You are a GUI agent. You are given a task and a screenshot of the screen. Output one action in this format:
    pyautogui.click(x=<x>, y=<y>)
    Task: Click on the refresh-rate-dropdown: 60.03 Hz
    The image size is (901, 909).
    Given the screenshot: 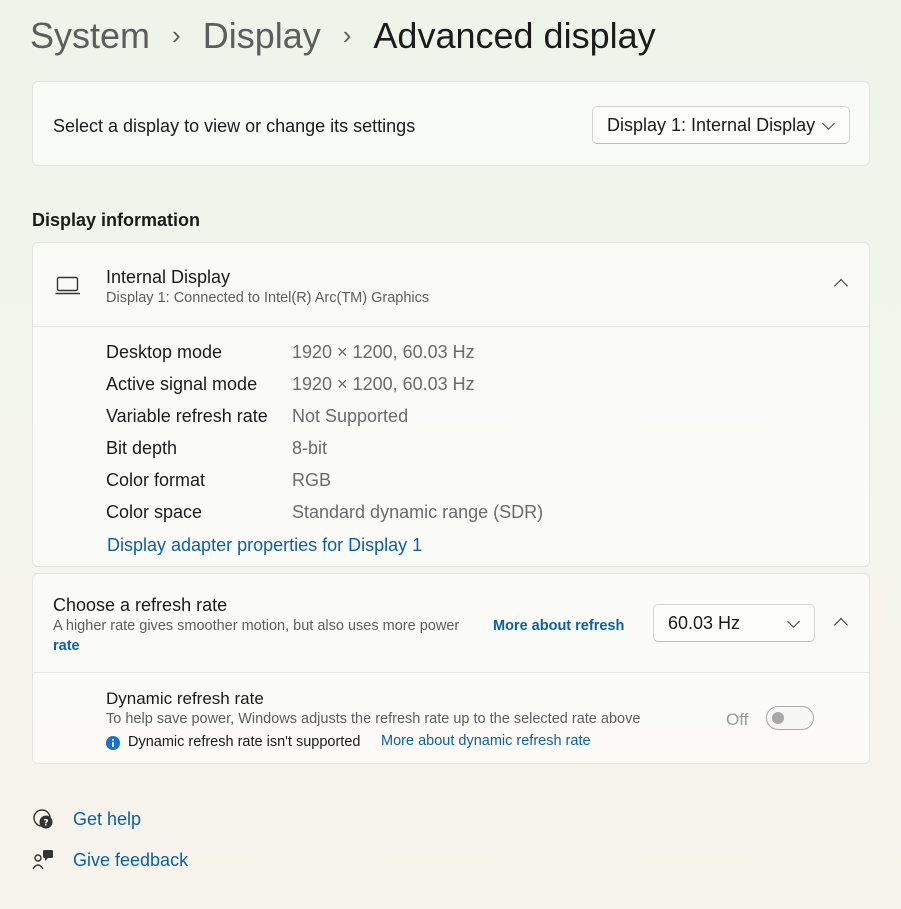 What is the action you would take?
    pyautogui.click(x=734, y=623)
    